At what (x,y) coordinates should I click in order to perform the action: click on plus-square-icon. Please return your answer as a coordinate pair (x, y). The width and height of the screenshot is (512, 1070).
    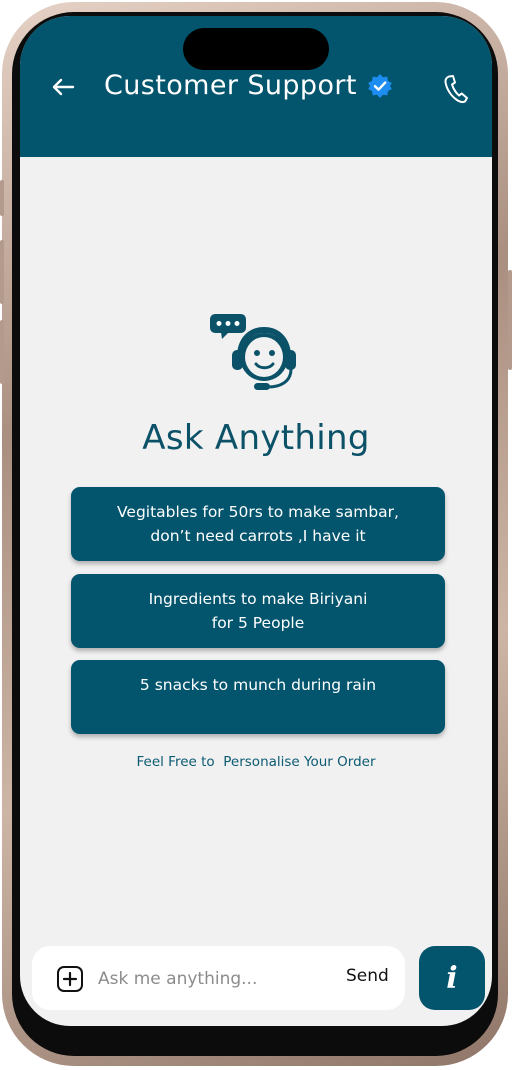
    Looking at the image, I should click on (70, 979).